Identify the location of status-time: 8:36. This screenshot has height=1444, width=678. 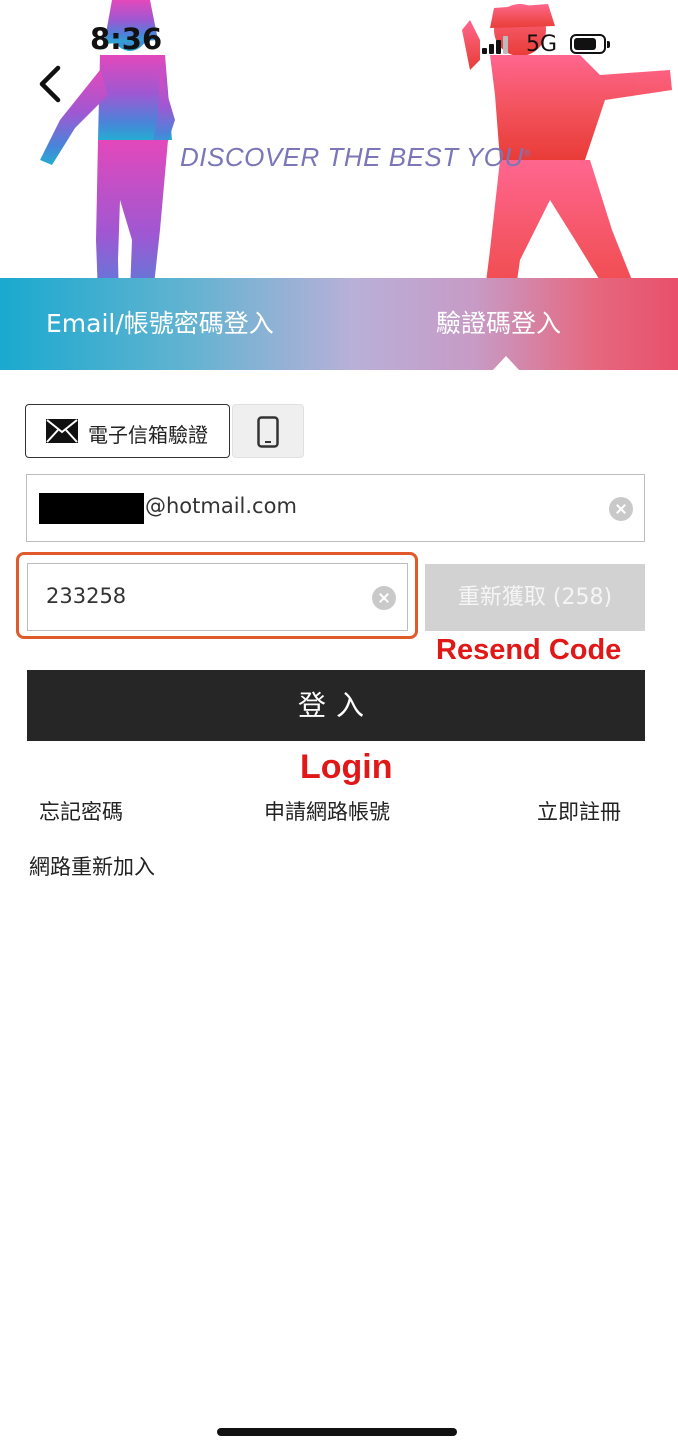
(126, 39).